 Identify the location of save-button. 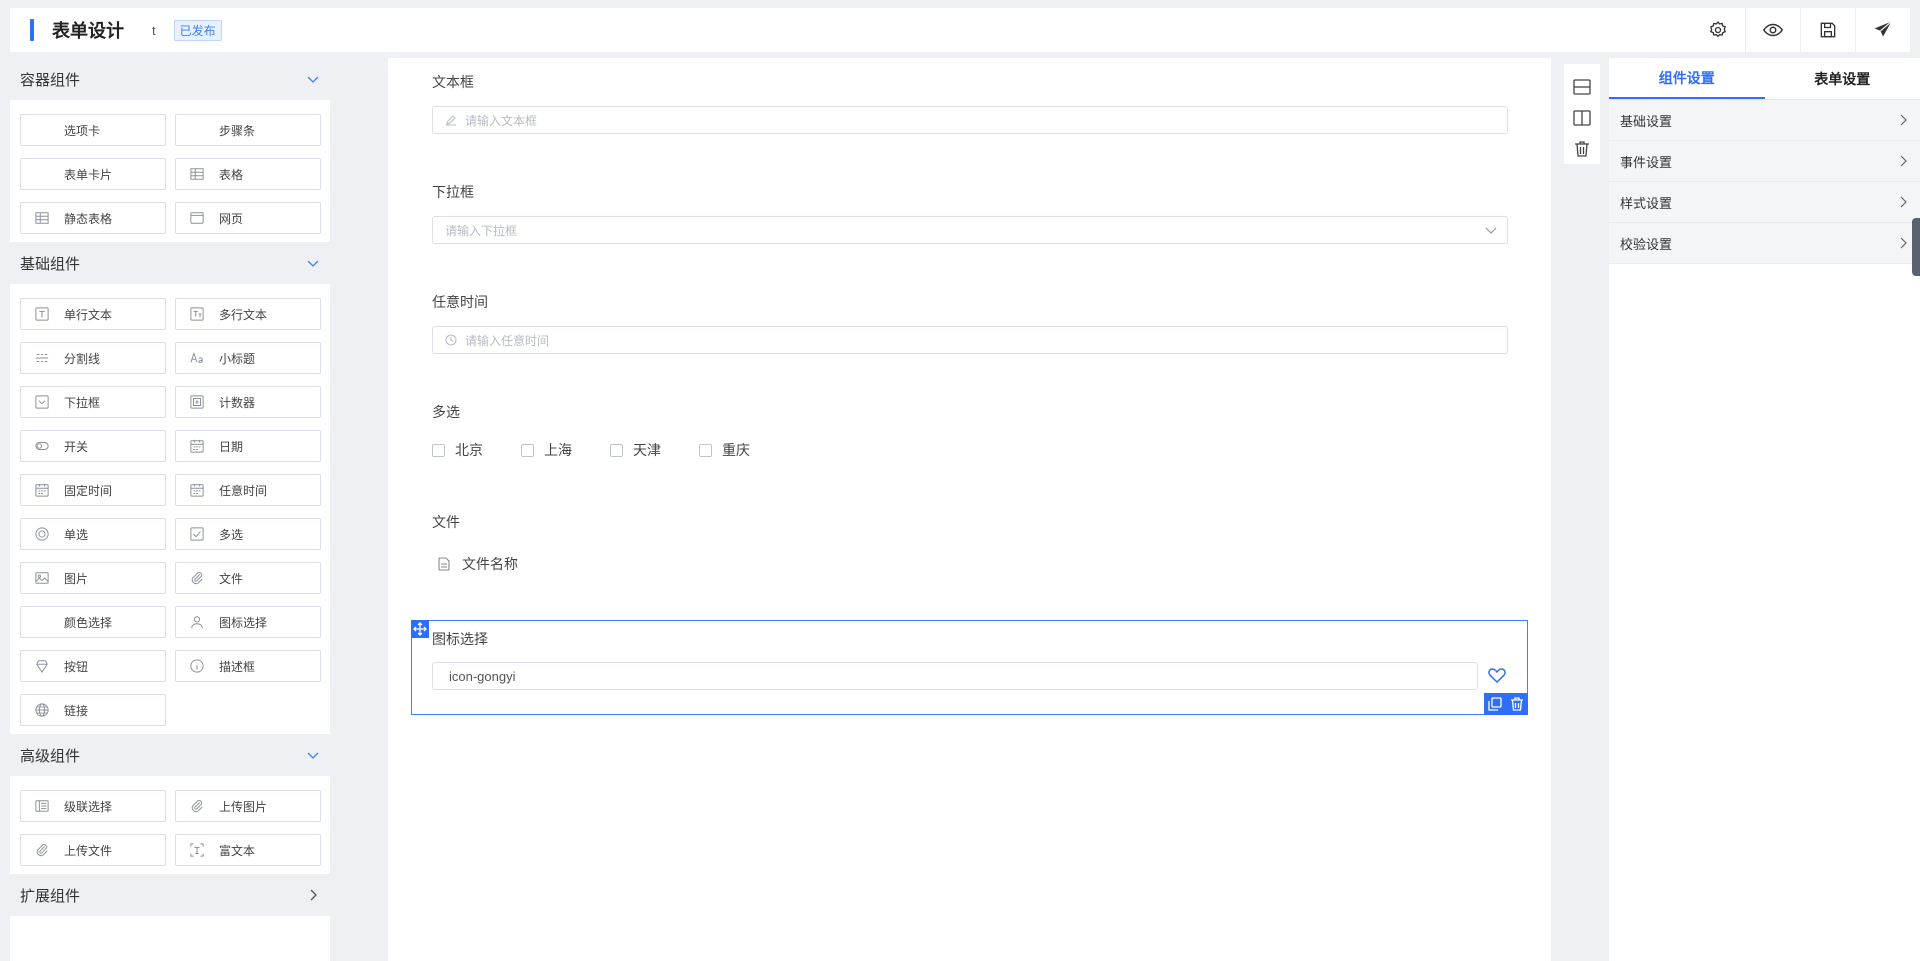
(1827, 30).